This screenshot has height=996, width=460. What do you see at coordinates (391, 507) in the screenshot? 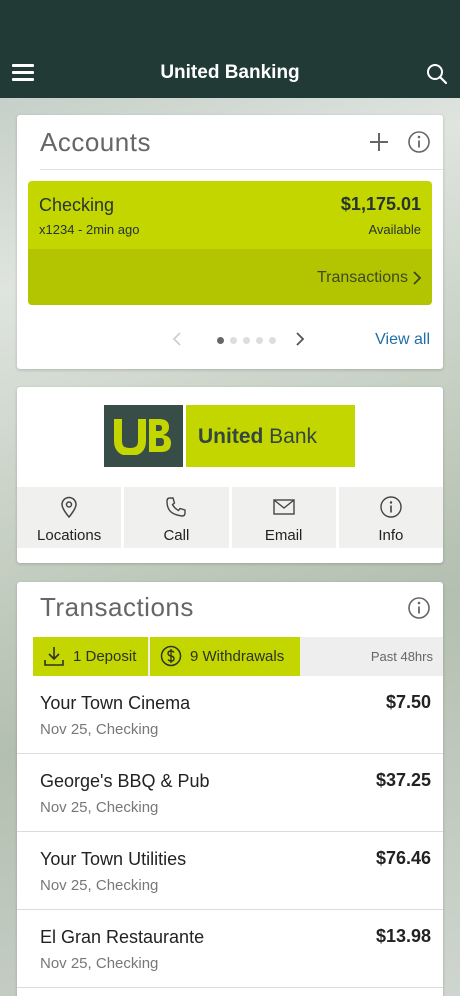
I see `info-icon` at bounding box center [391, 507].